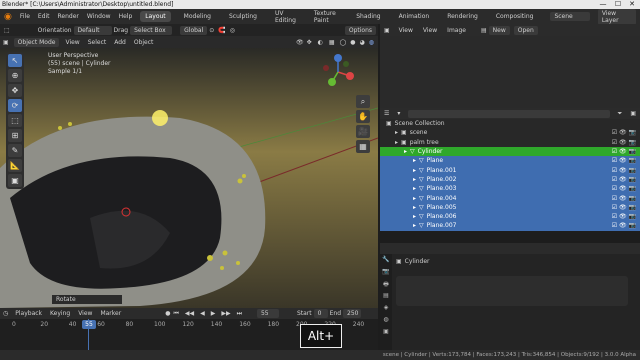 Image resolution: width=640 pixels, height=360 pixels. I want to click on orientation-dropdown: Default, so click(92, 30).